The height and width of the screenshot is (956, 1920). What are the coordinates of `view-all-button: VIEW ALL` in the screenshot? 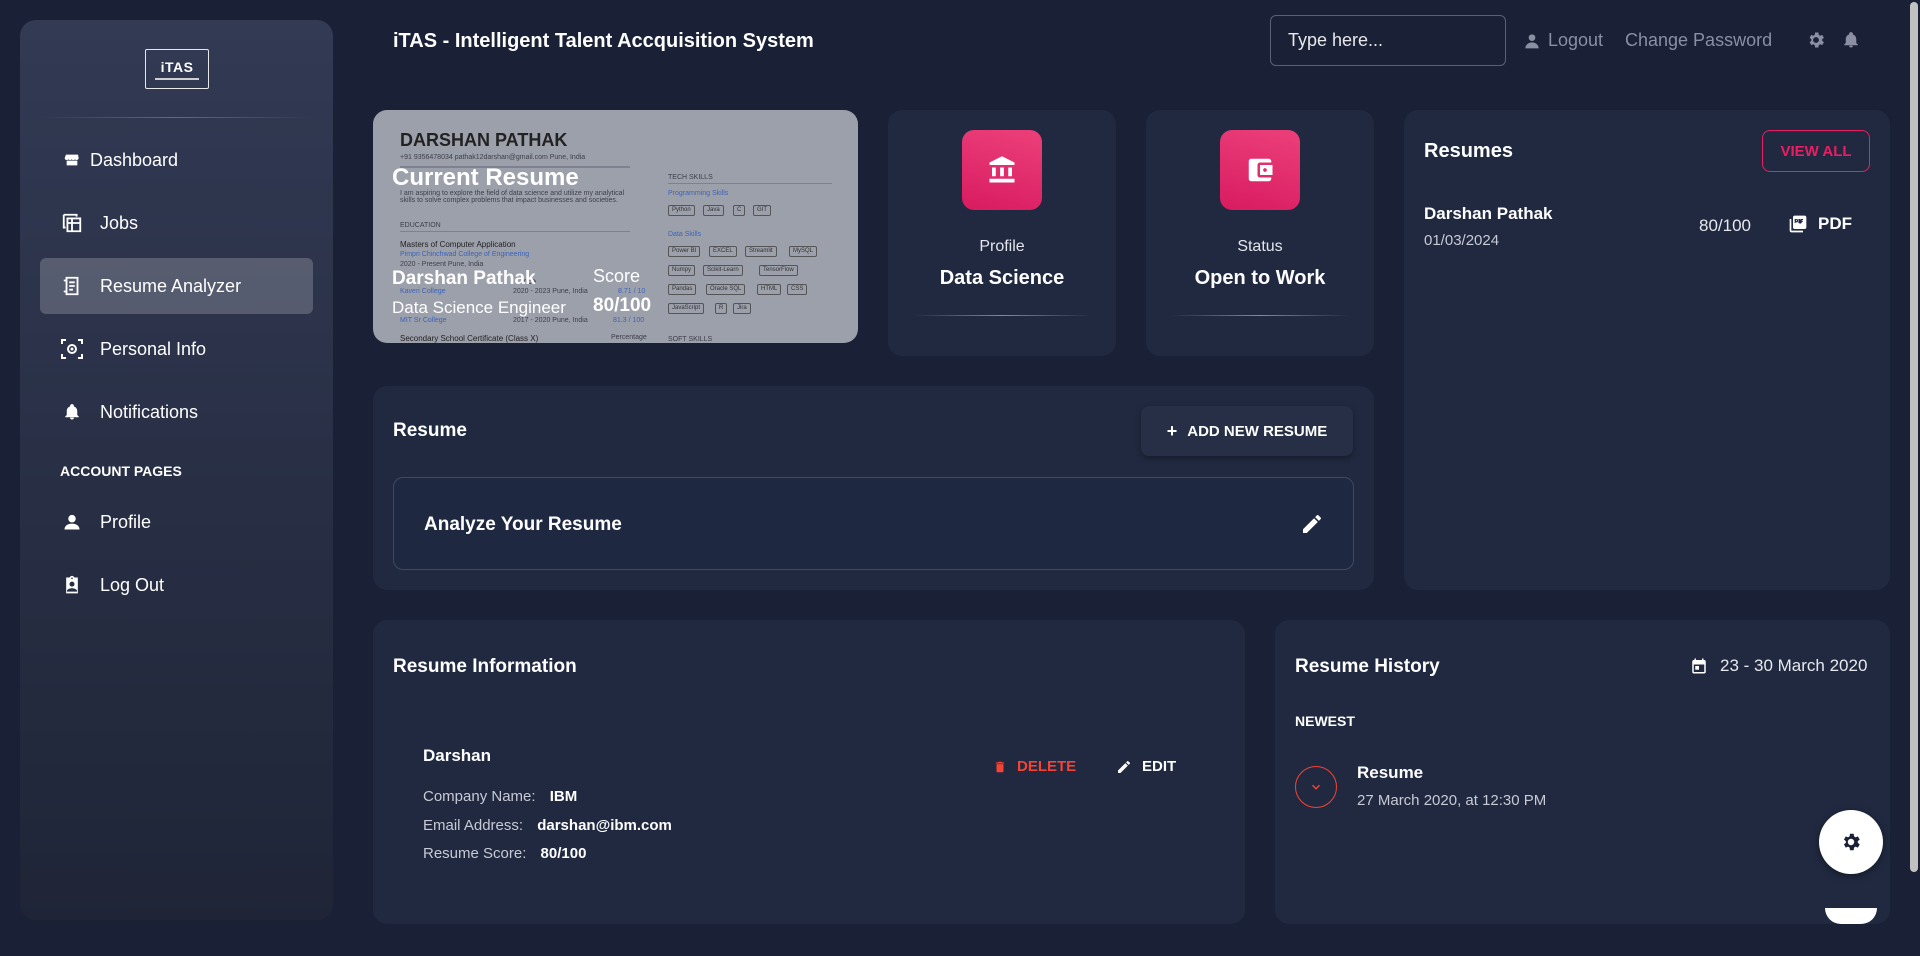 It's located at (1816, 151).